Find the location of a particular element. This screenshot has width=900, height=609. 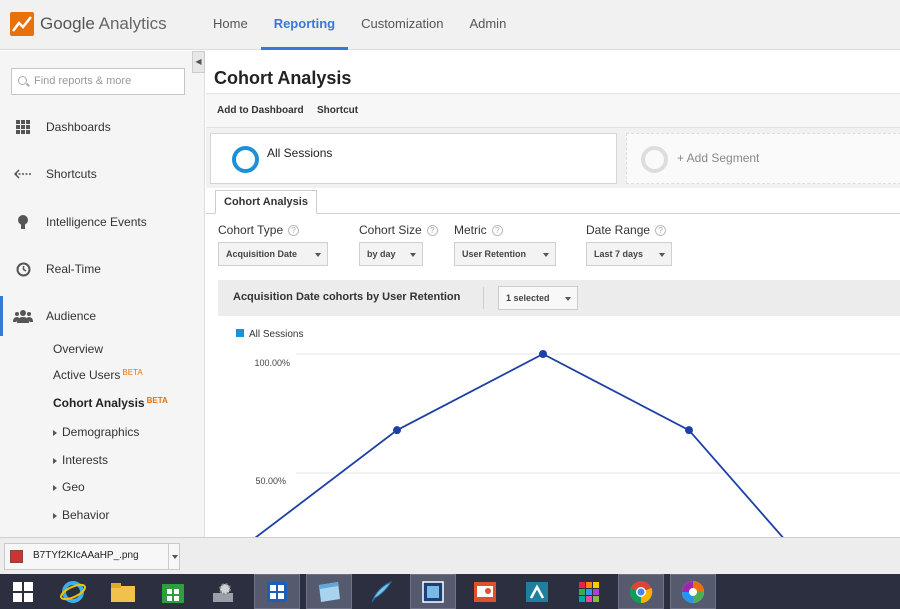

taskbar-picture-app is located at coordinates (433, 591).